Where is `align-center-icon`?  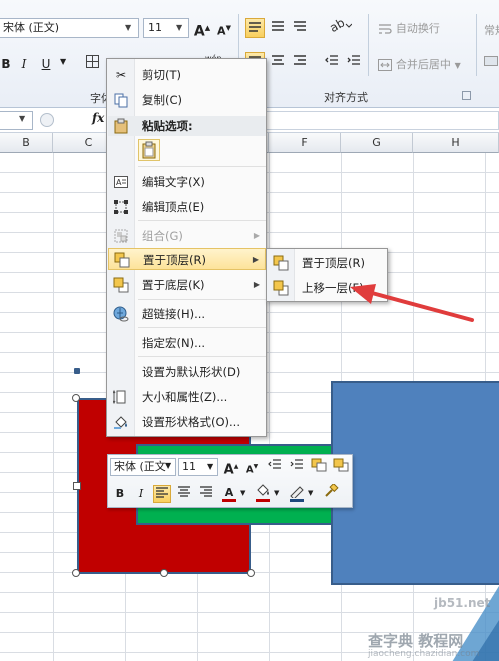
align-center-icon is located at coordinates (278, 60).